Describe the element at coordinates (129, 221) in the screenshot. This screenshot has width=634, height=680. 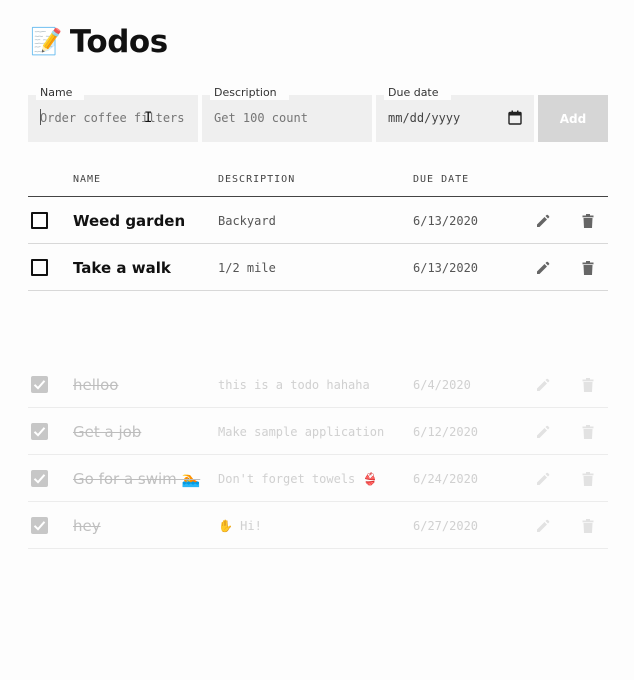
I see `todo-name: Weed garden` at that location.